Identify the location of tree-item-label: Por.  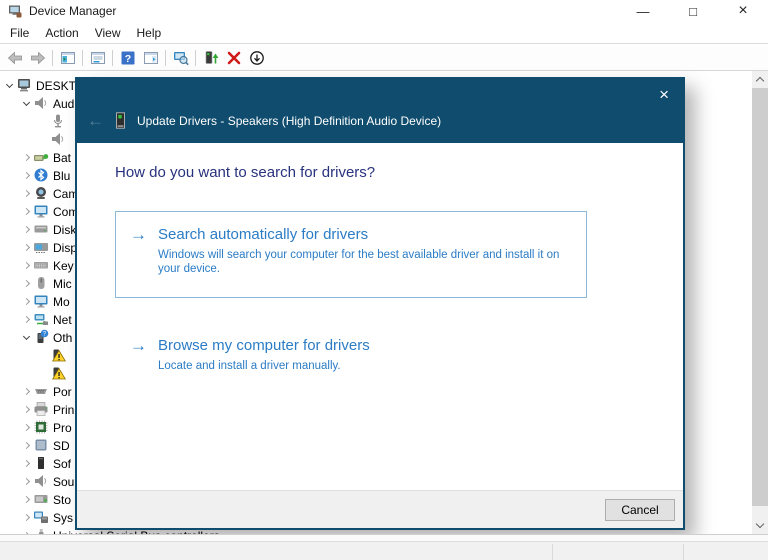
(62, 391).